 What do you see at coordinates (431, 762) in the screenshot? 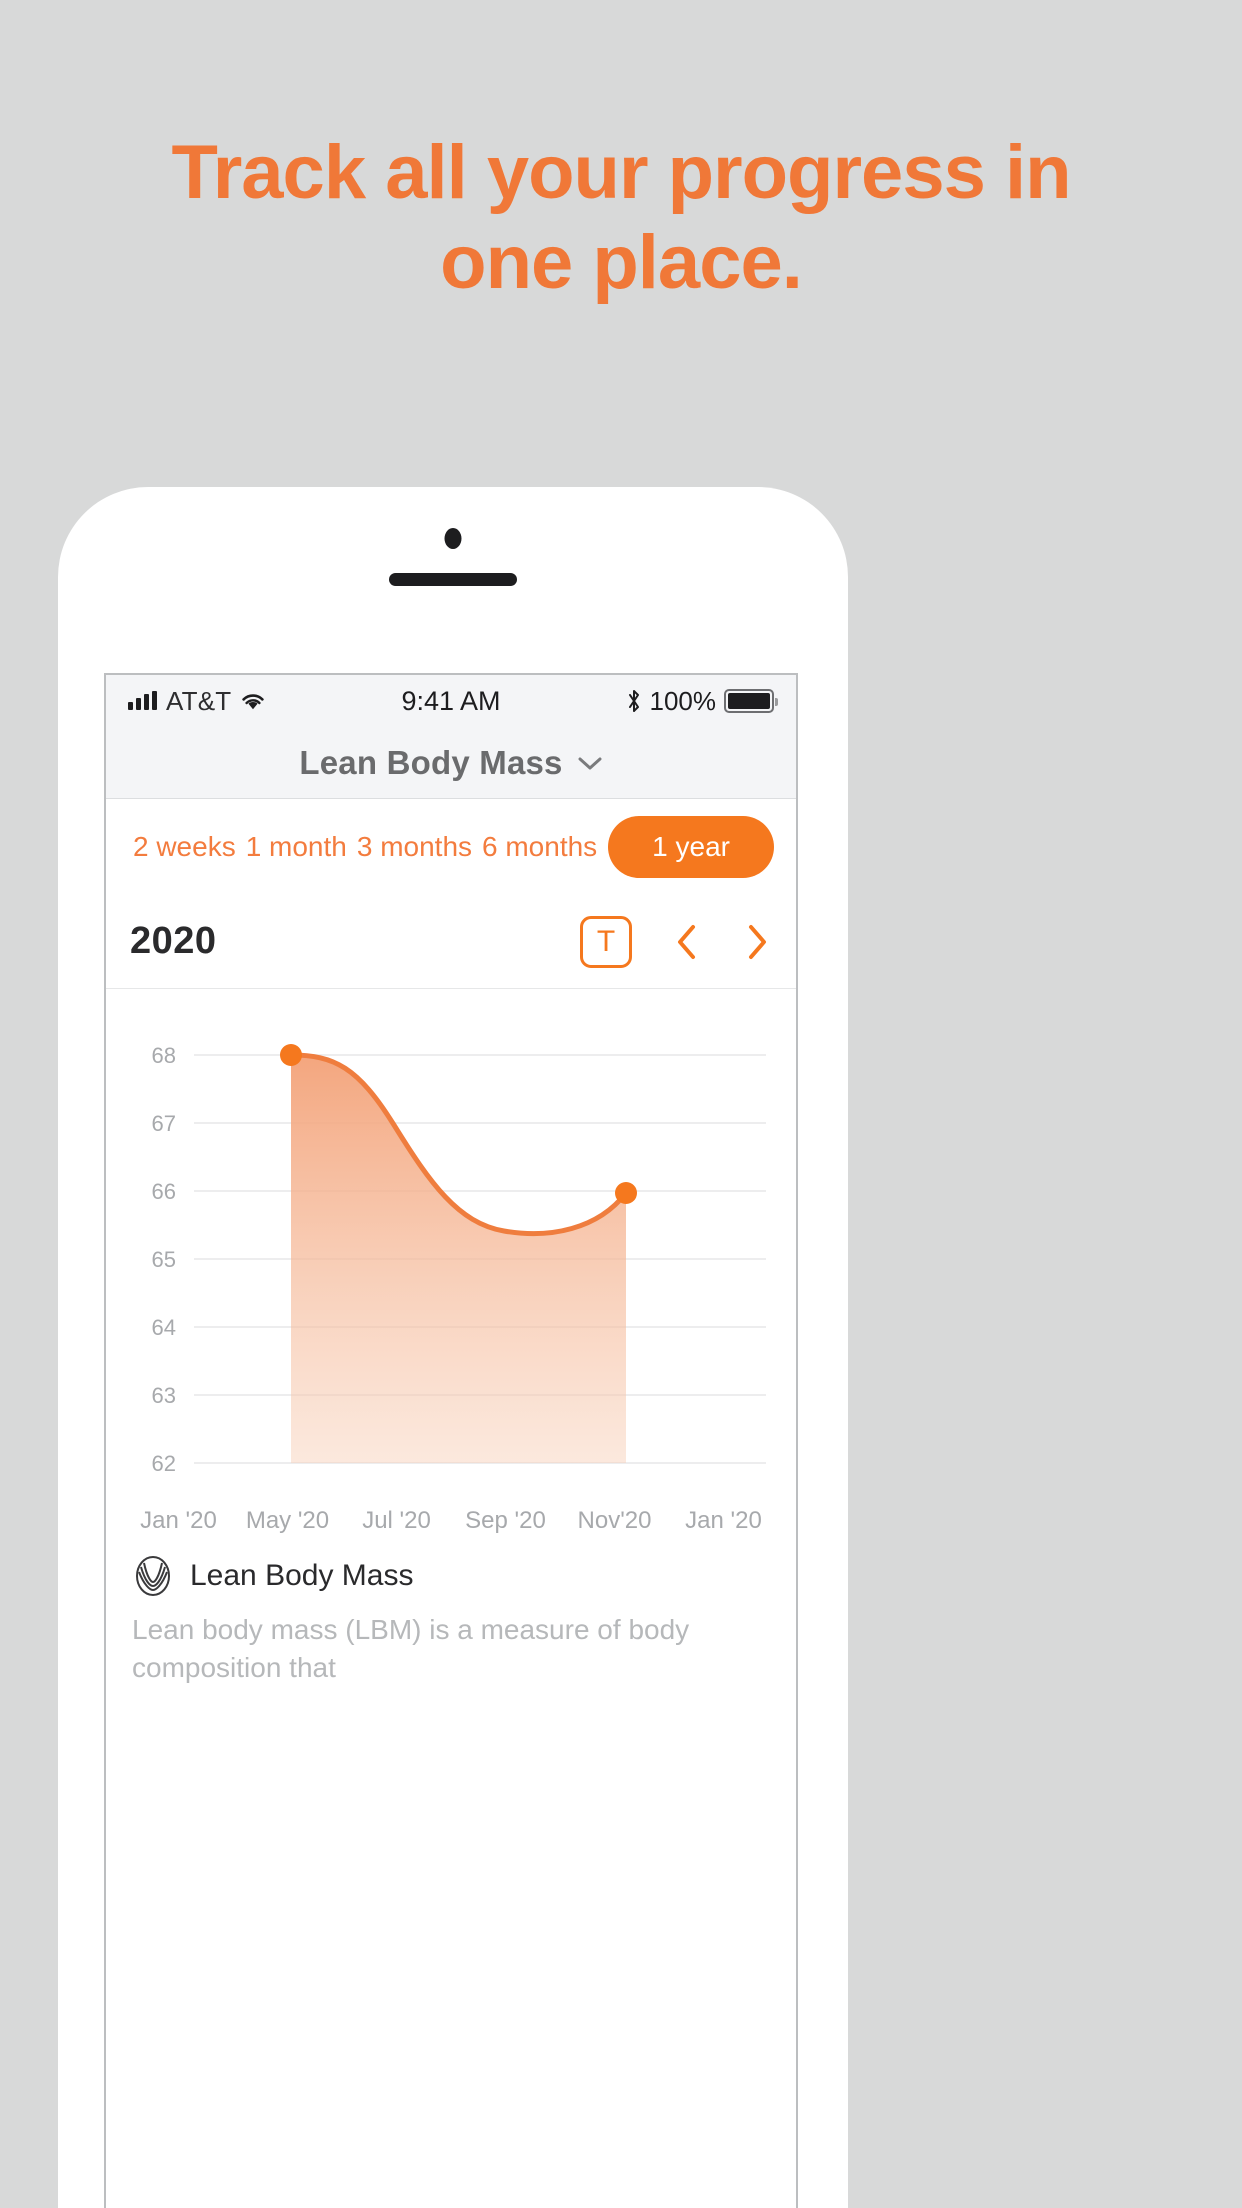
I see `nav-title: Lean Body Mass` at bounding box center [431, 762].